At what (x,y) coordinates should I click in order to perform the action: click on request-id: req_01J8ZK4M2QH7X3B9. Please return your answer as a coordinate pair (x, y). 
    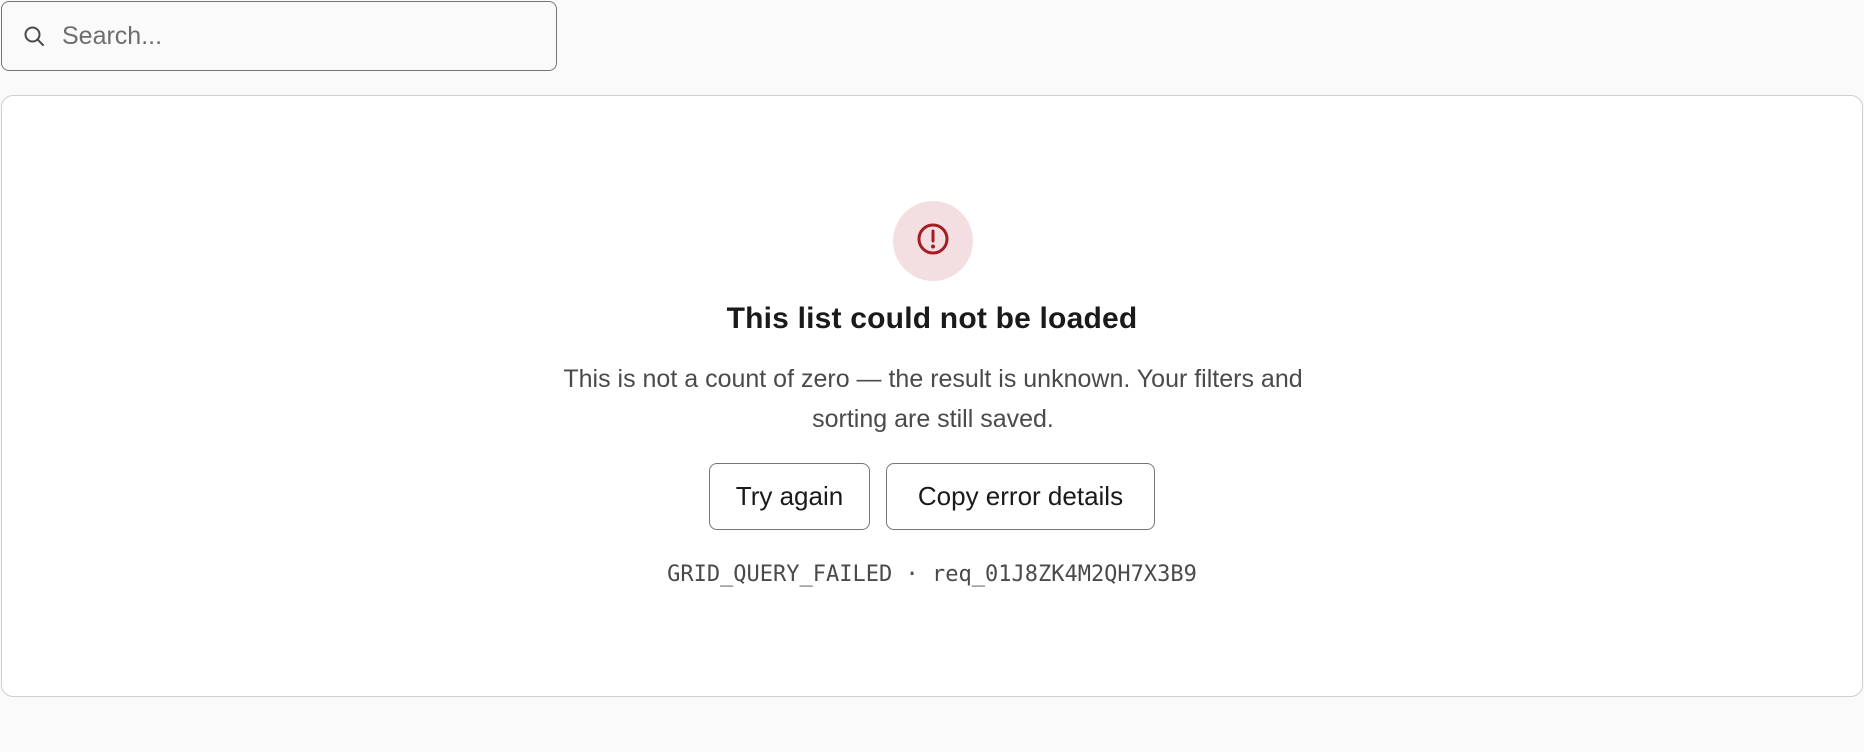
    Looking at the image, I should click on (1064, 574).